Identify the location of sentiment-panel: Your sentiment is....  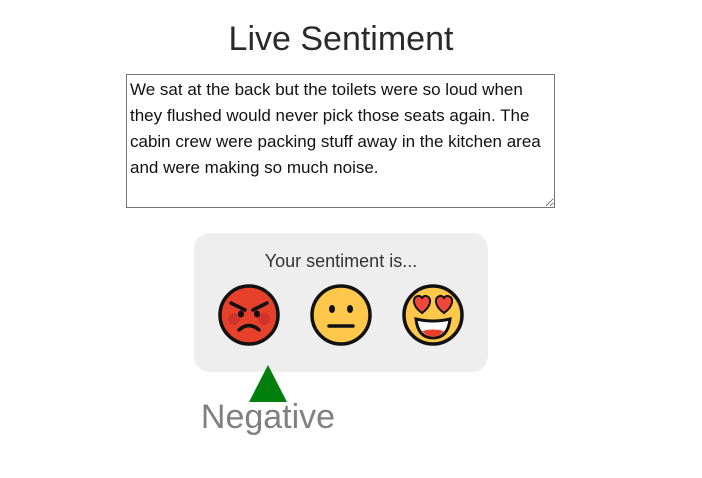
(341, 302).